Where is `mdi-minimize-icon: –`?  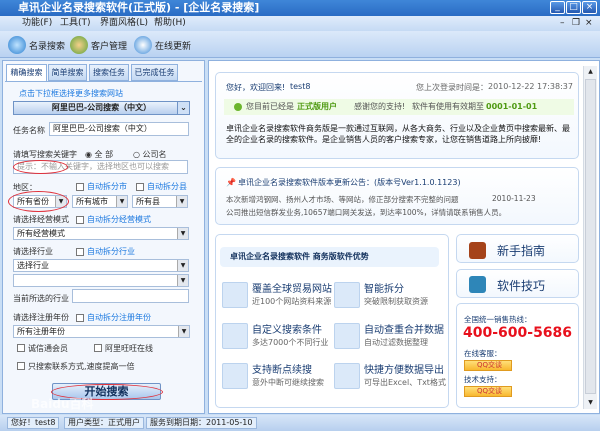
mdi-minimize-icon: – is located at coordinates (562, 23).